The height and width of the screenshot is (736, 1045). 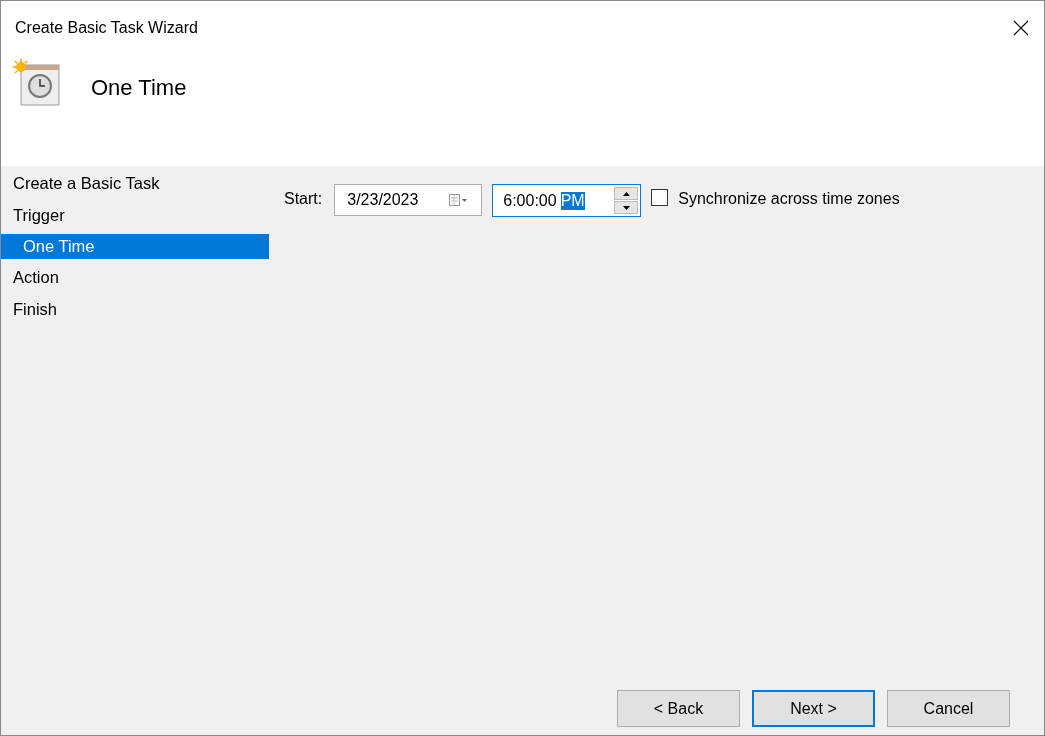 What do you see at coordinates (135, 184) in the screenshot?
I see `wizard-step: Create a Basic Task` at bounding box center [135, 184].